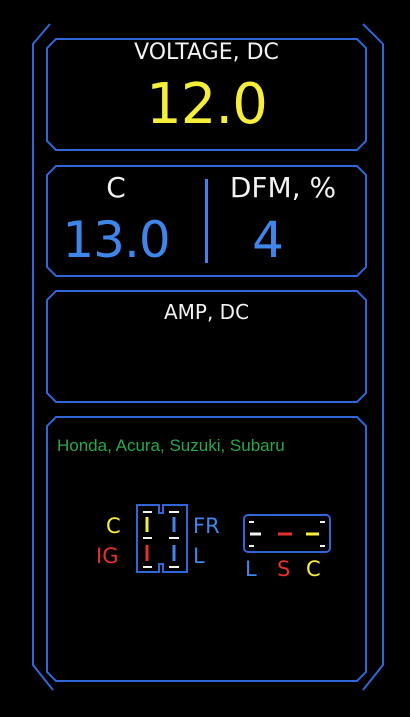  What do you see at coordinates (113, 526) in the screenshot?
I see `pin-label-c: C` at bounding box center [113, 526].